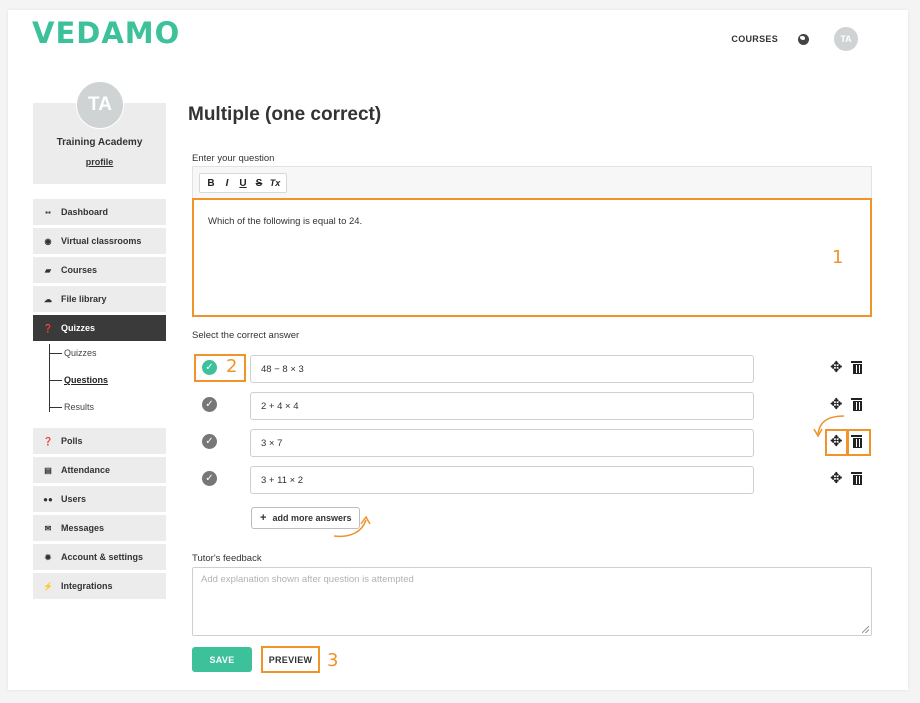 This screenshot has width=920, height=703. I want to click on sidebar-item-label: File library, so click(84, 299).